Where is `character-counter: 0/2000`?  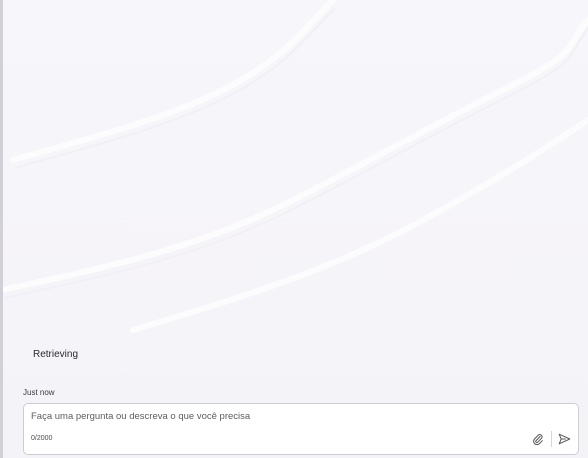 character-counter: 0/2000 is located at coordinates (42, 438).